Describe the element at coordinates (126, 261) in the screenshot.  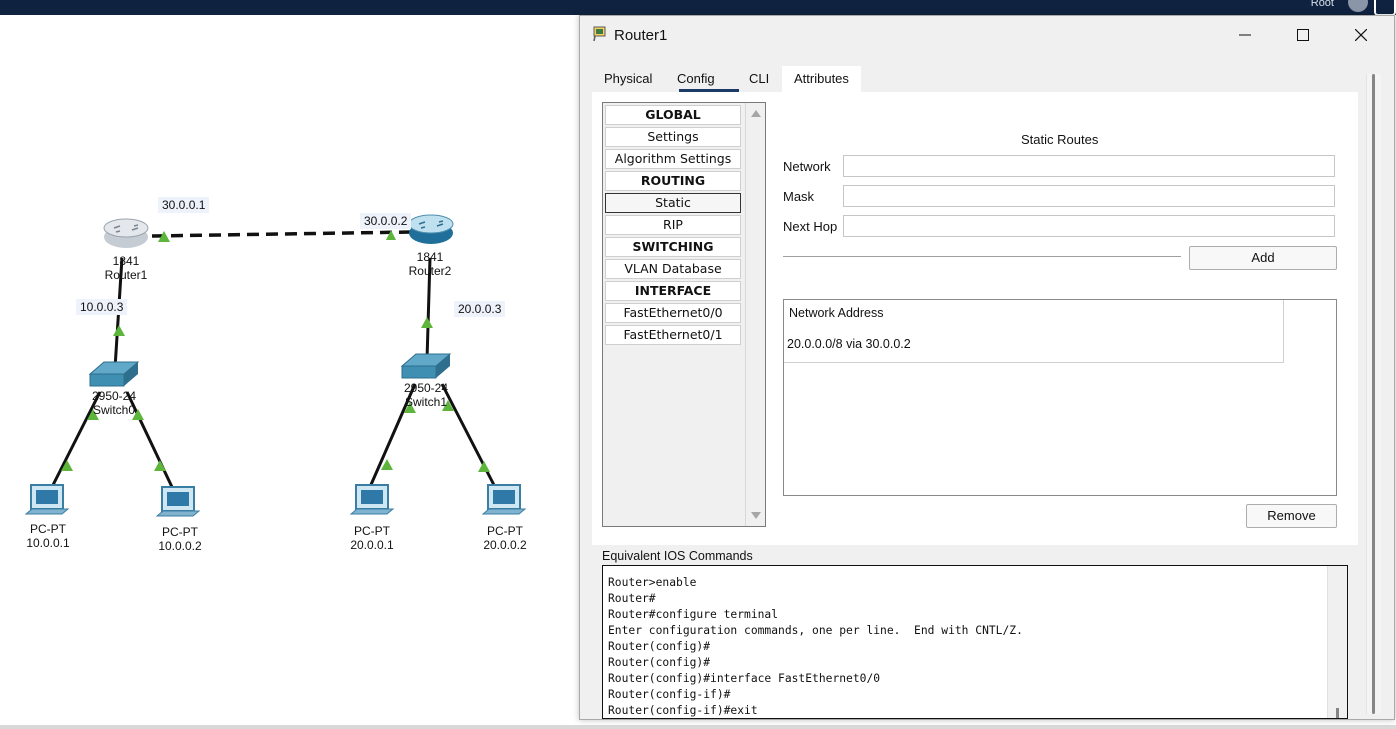
I see `router1-model: 1841` at that location.